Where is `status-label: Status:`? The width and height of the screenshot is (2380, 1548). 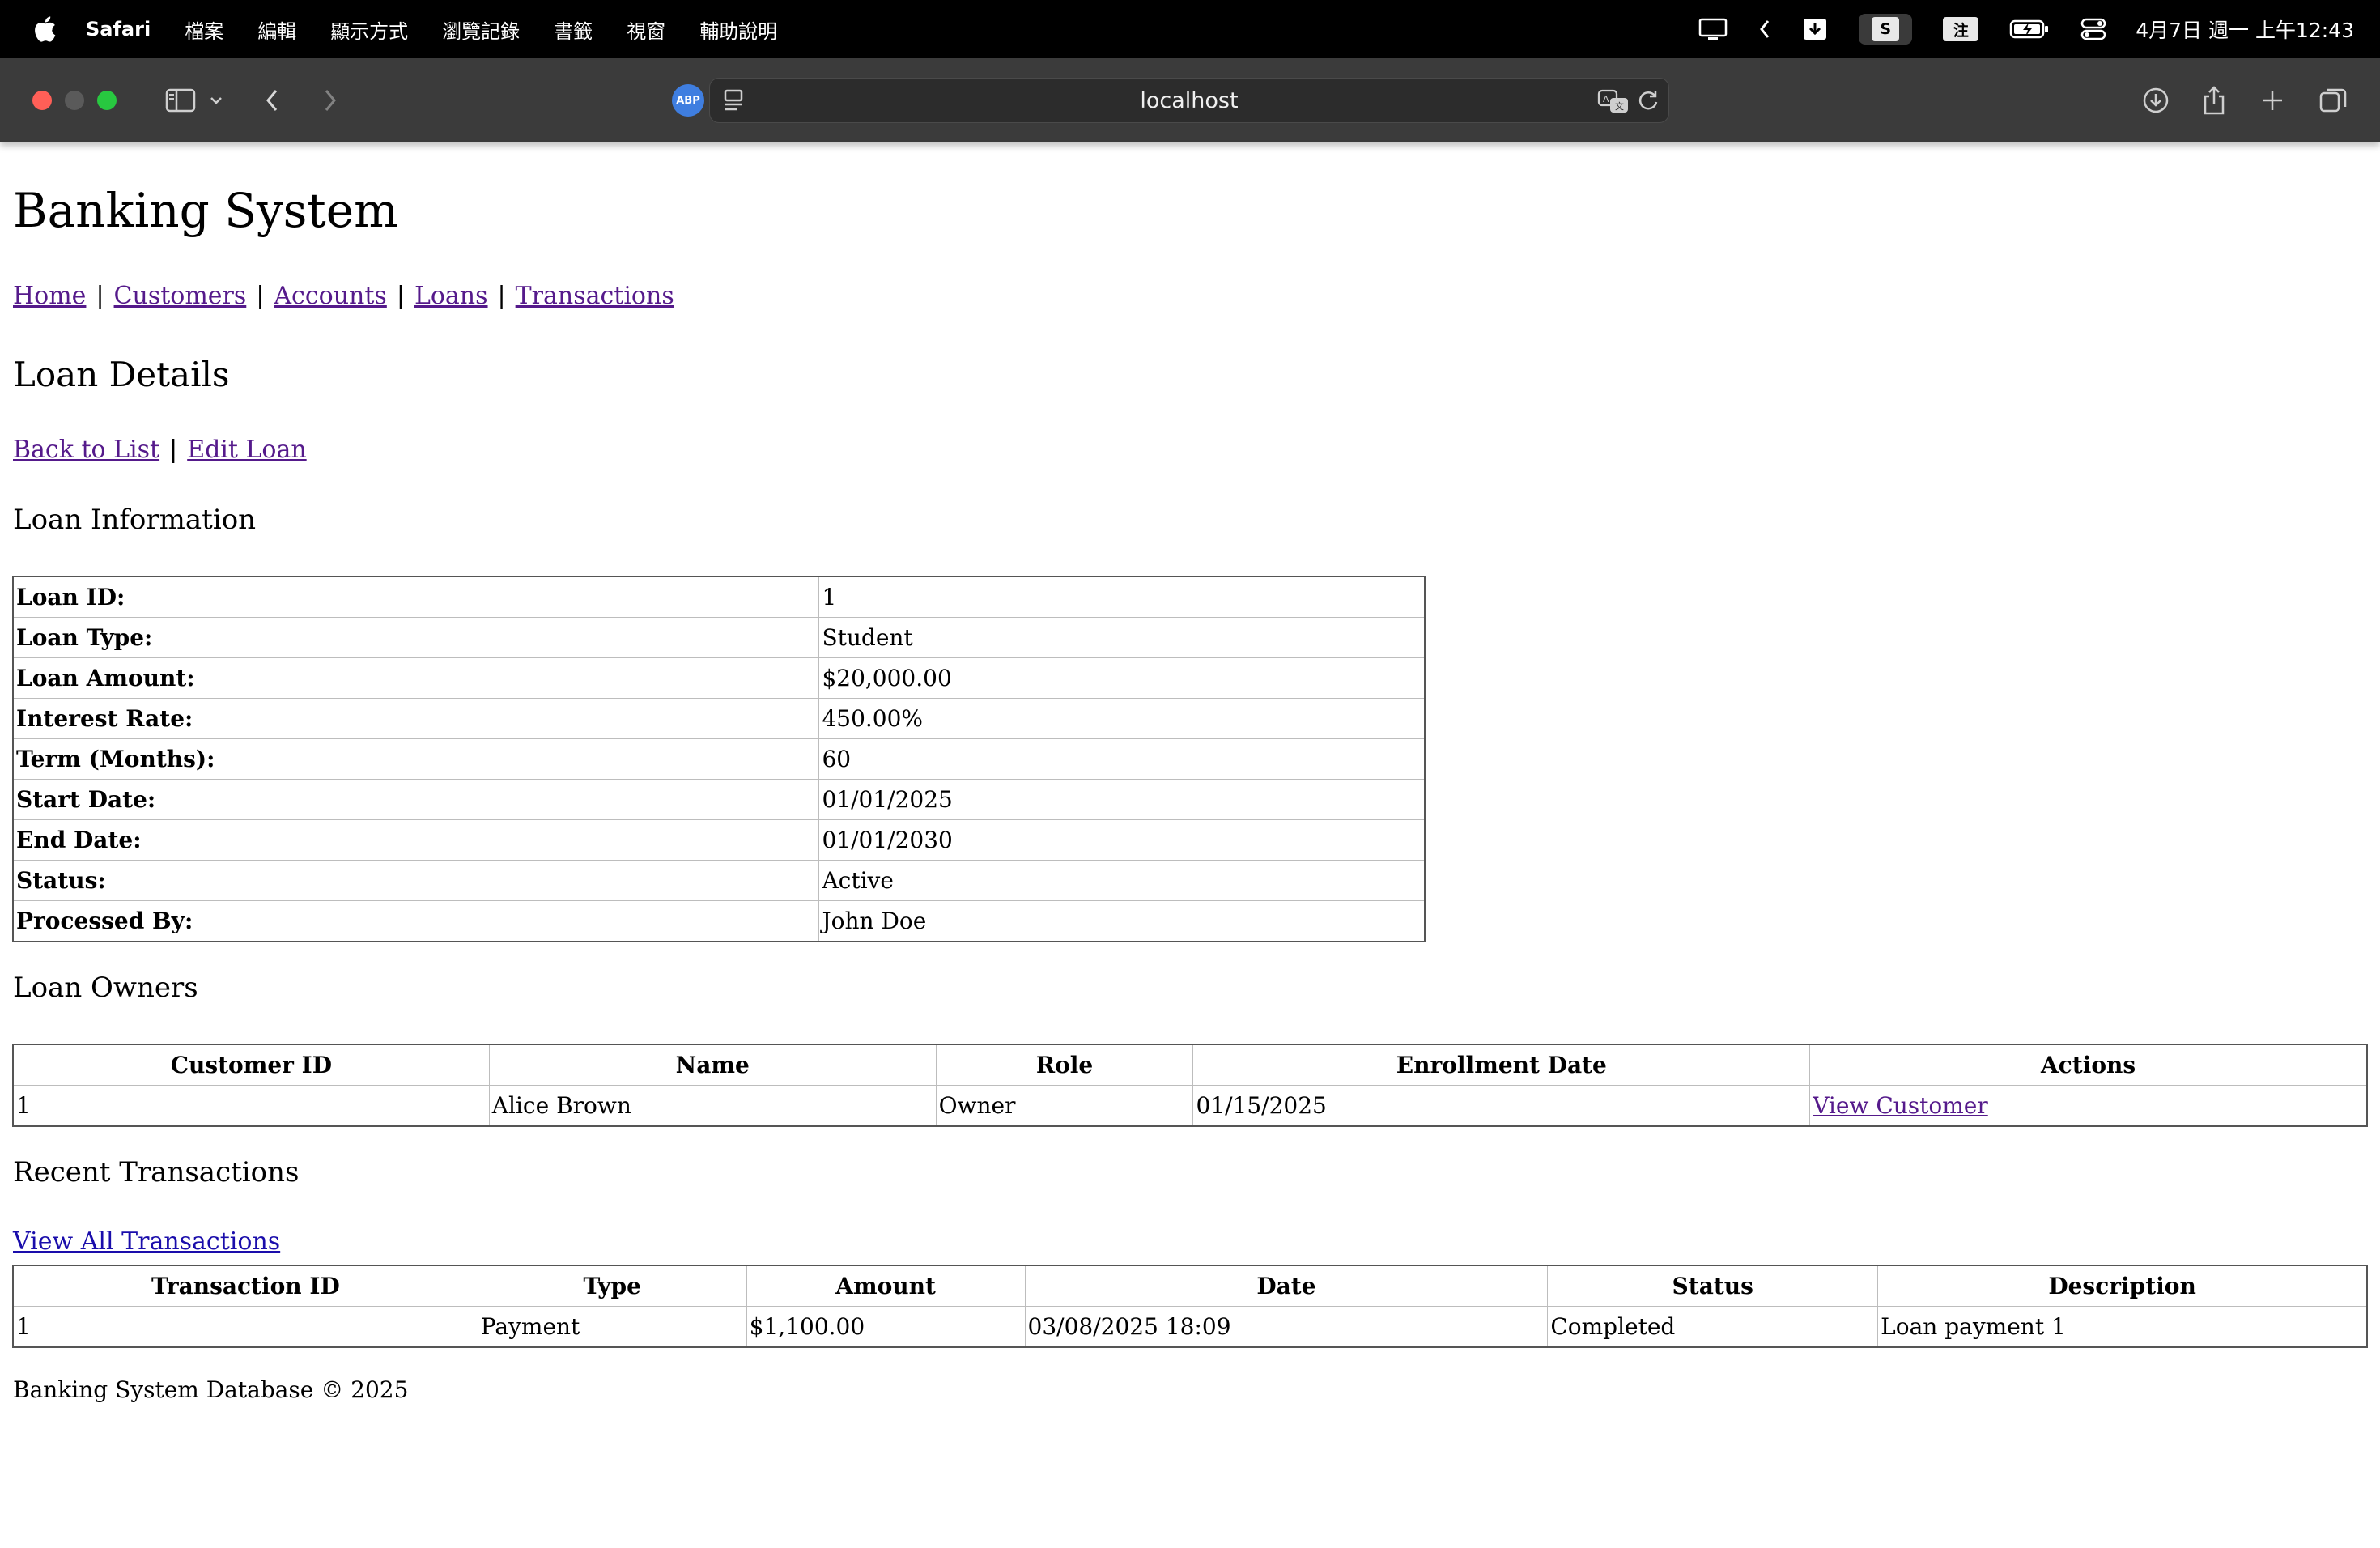 status-label: Status: is located at coordinates (416, 881).